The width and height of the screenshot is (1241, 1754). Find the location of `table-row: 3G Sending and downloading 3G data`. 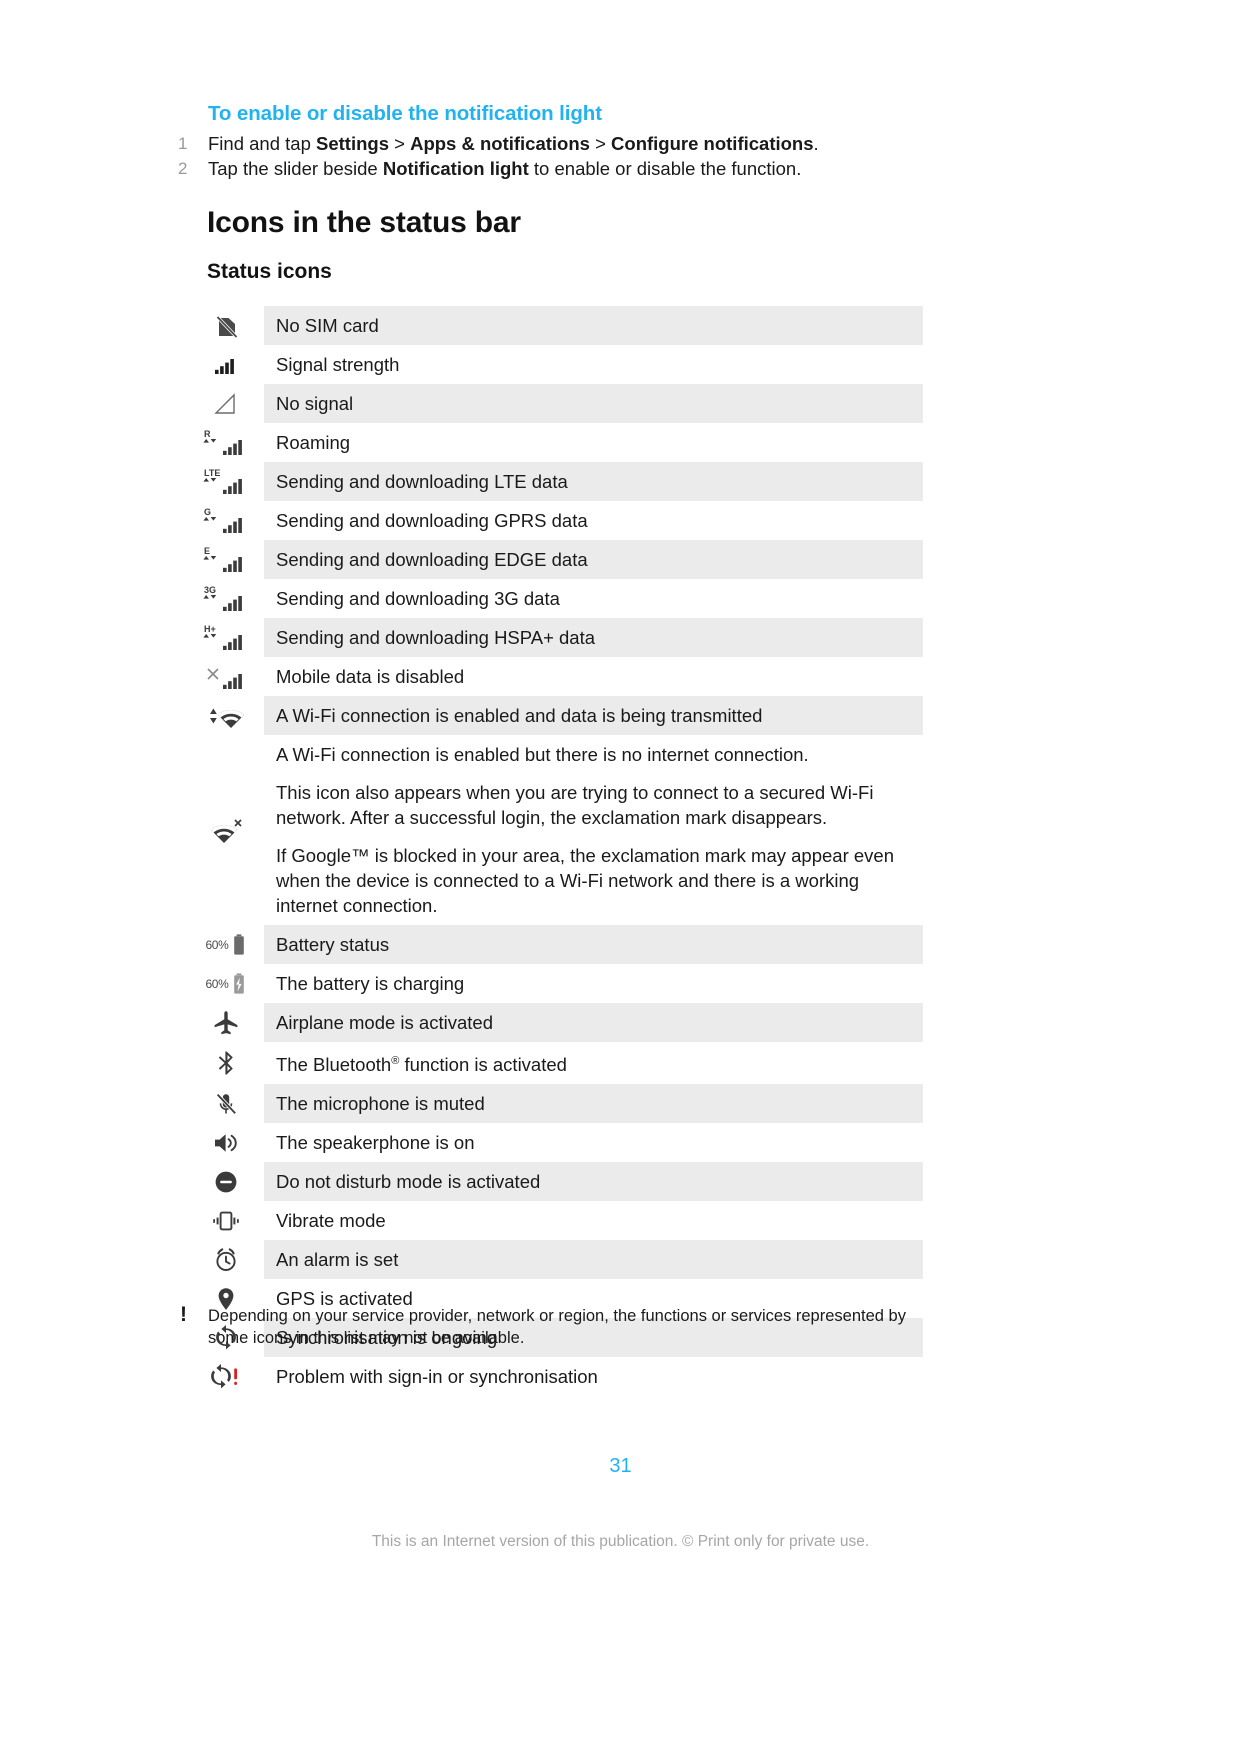

table-row: 3G Sending and downloading 3G data is located at coordinates (558, 598).